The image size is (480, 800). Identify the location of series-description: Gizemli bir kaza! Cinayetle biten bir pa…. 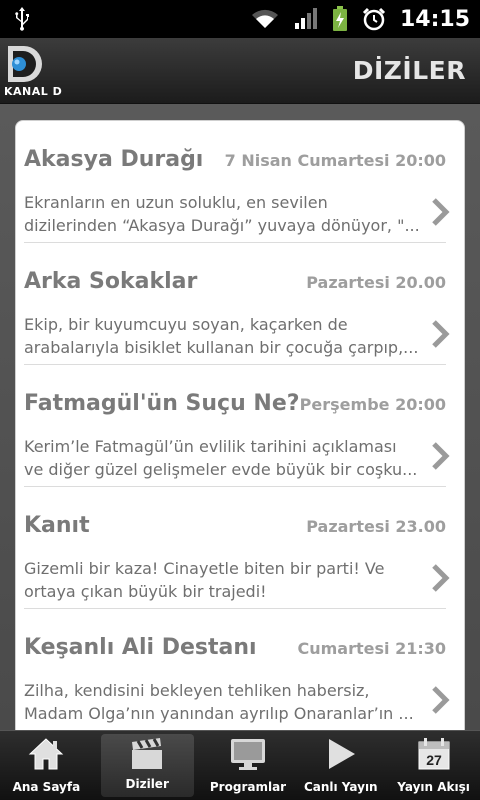
(228, 580).